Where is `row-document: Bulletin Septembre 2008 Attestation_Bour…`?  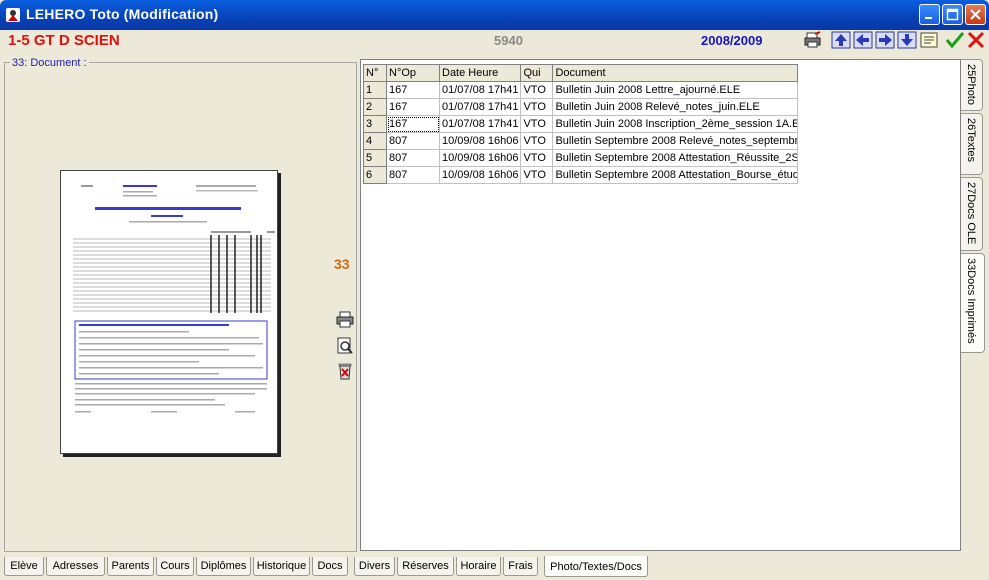 row-document: Bulletin Septembre 2008 Attestation_Bour… is located at coordinates (675, 175).